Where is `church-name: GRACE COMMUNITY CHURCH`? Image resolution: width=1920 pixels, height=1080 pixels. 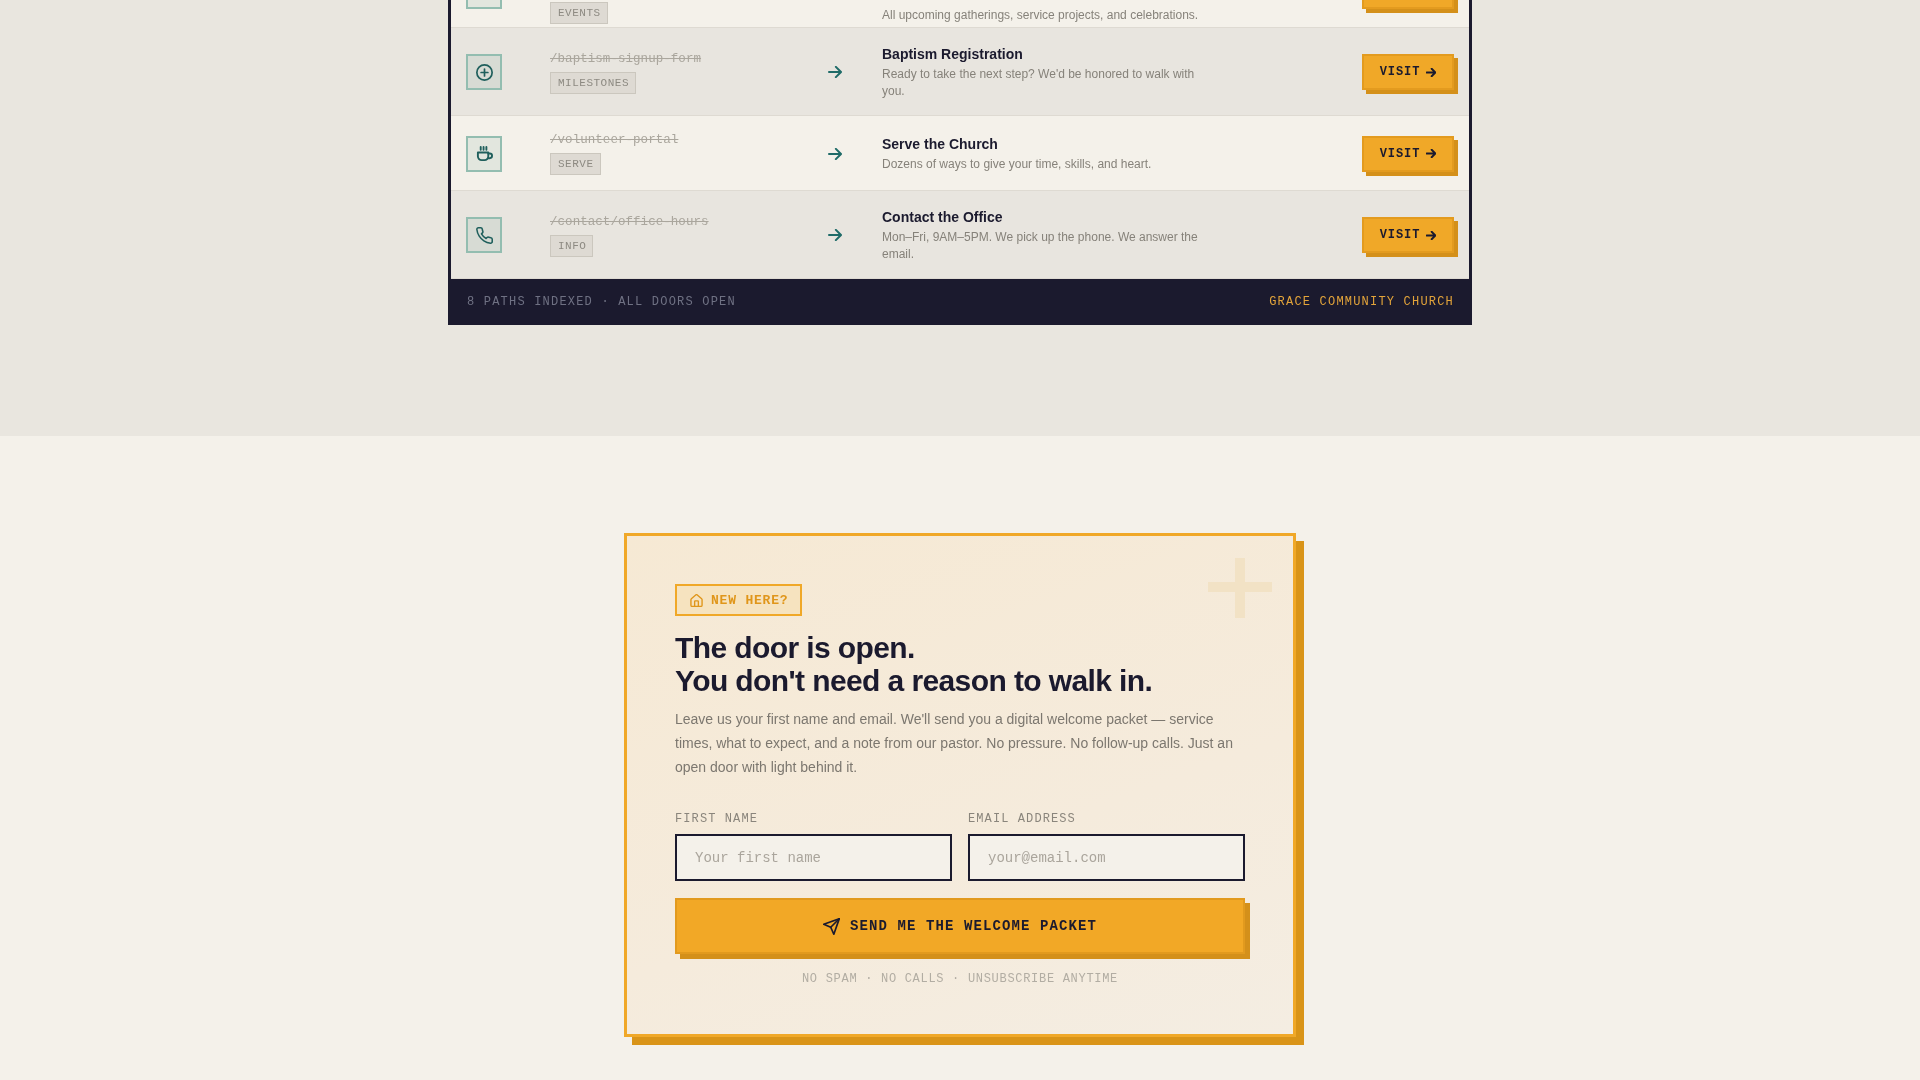
church-name: GRACE COMMUNITY CHURCH is located at coordinates (1361, 302).